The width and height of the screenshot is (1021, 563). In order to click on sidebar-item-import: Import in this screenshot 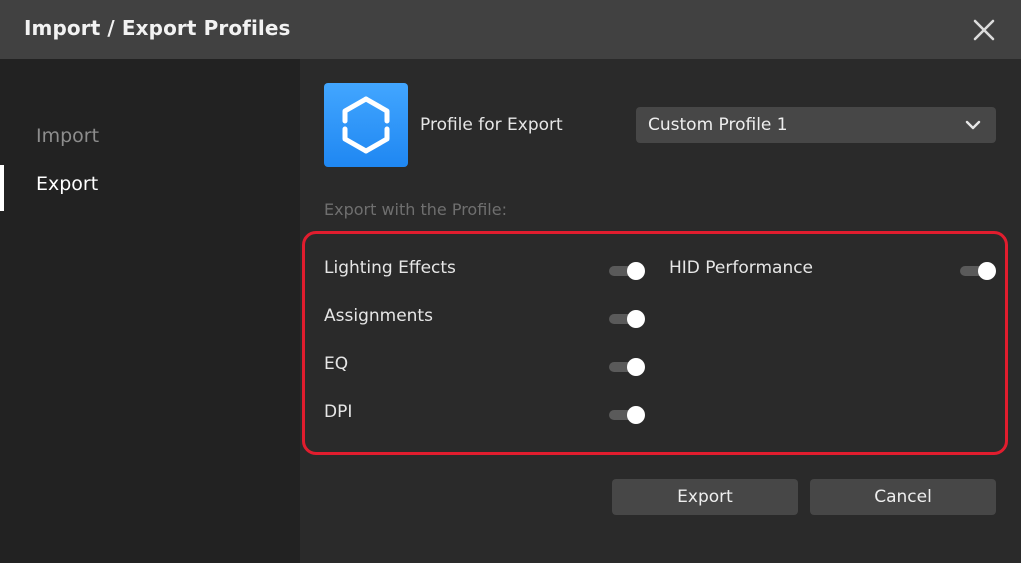, I will do `click(150, 137)`.